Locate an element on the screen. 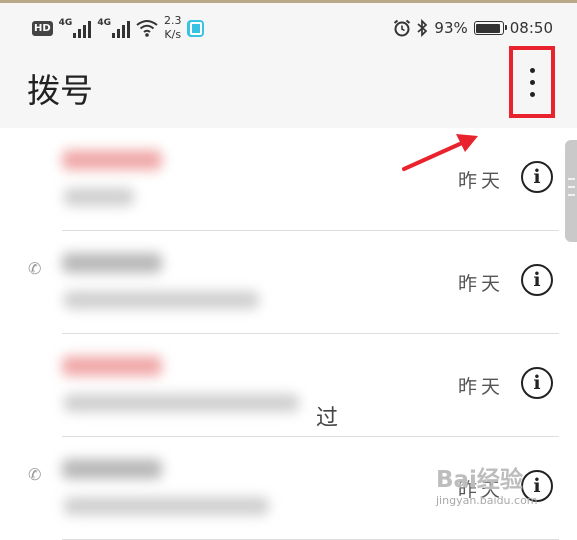 The height and width of the screenshot is (540, 577). watermark-url: jingyan.baidu.com is located at coordinates (487, 500).